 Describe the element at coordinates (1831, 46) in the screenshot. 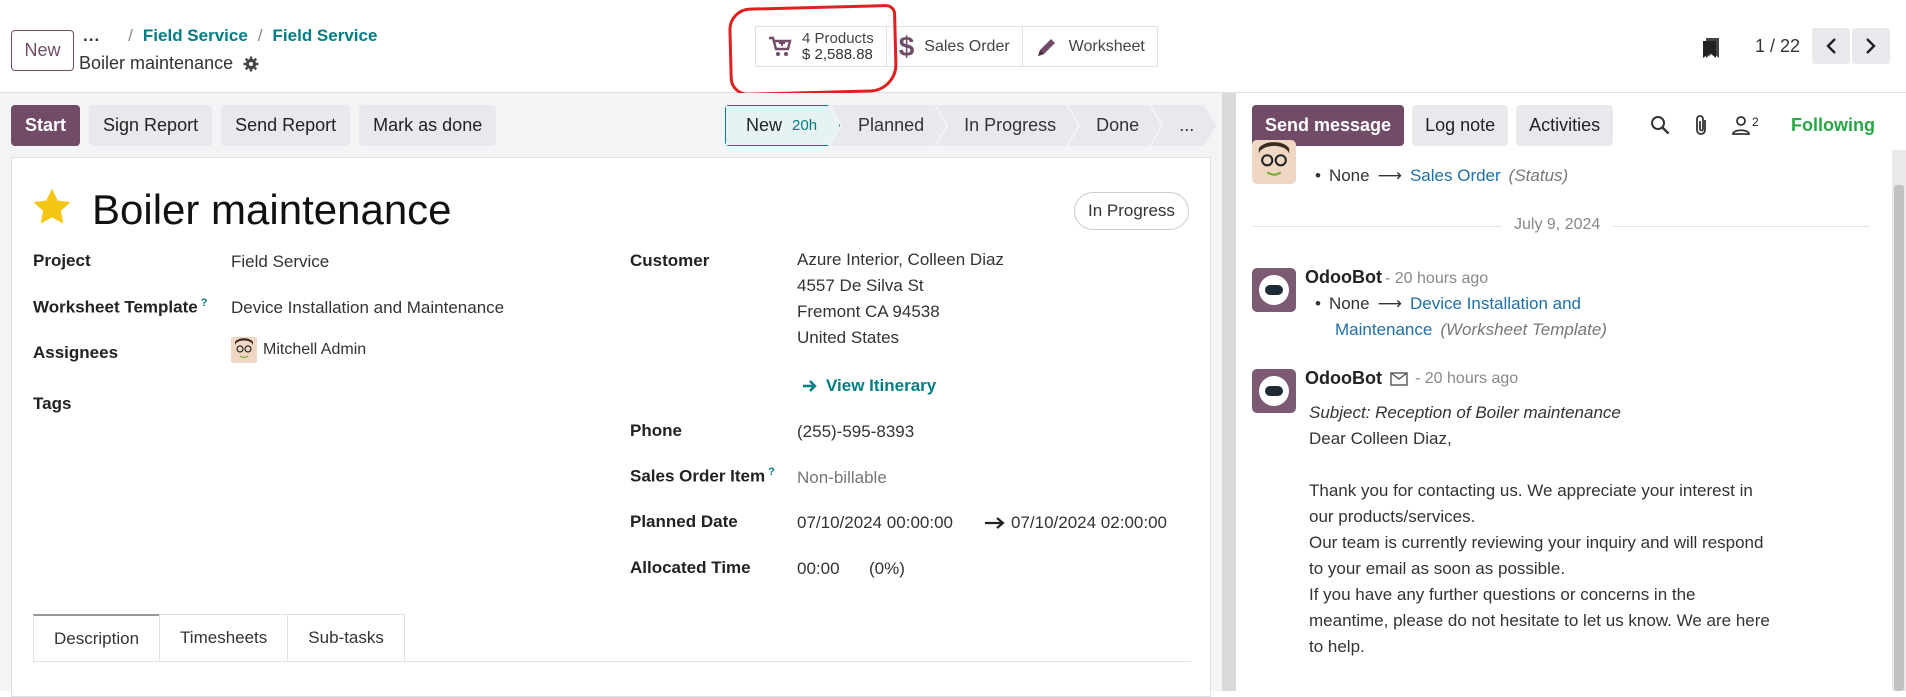

I see `pager-previous-button` at that location.